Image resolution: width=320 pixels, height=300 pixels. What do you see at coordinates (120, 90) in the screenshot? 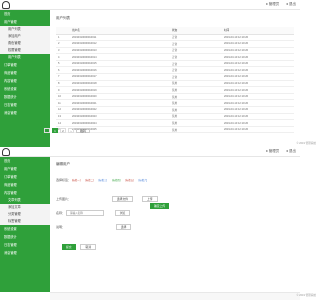
I see `table-cell: 20190310000010019` at bounding box center [120, 90].